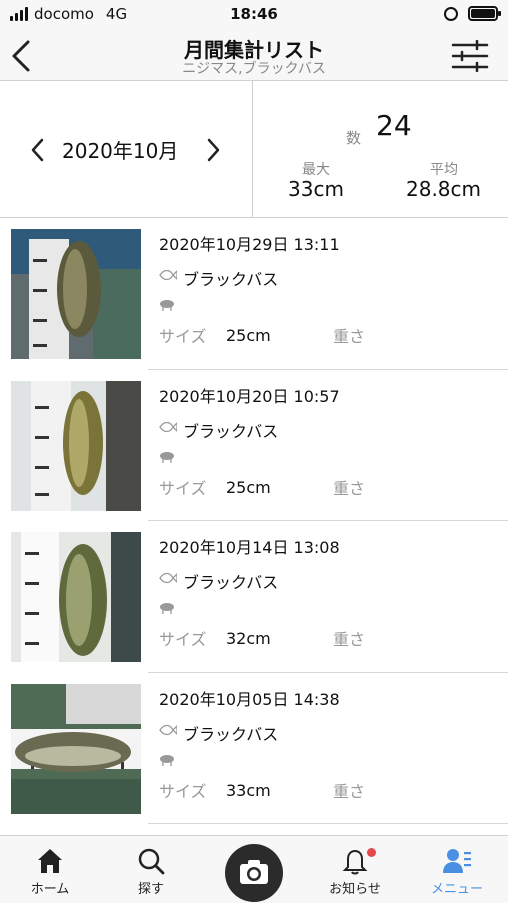  What do you see at coordinates (444, 189) in the screenshot?
I see `avg-value: 28.8cm` at bounding box center [444, 189].